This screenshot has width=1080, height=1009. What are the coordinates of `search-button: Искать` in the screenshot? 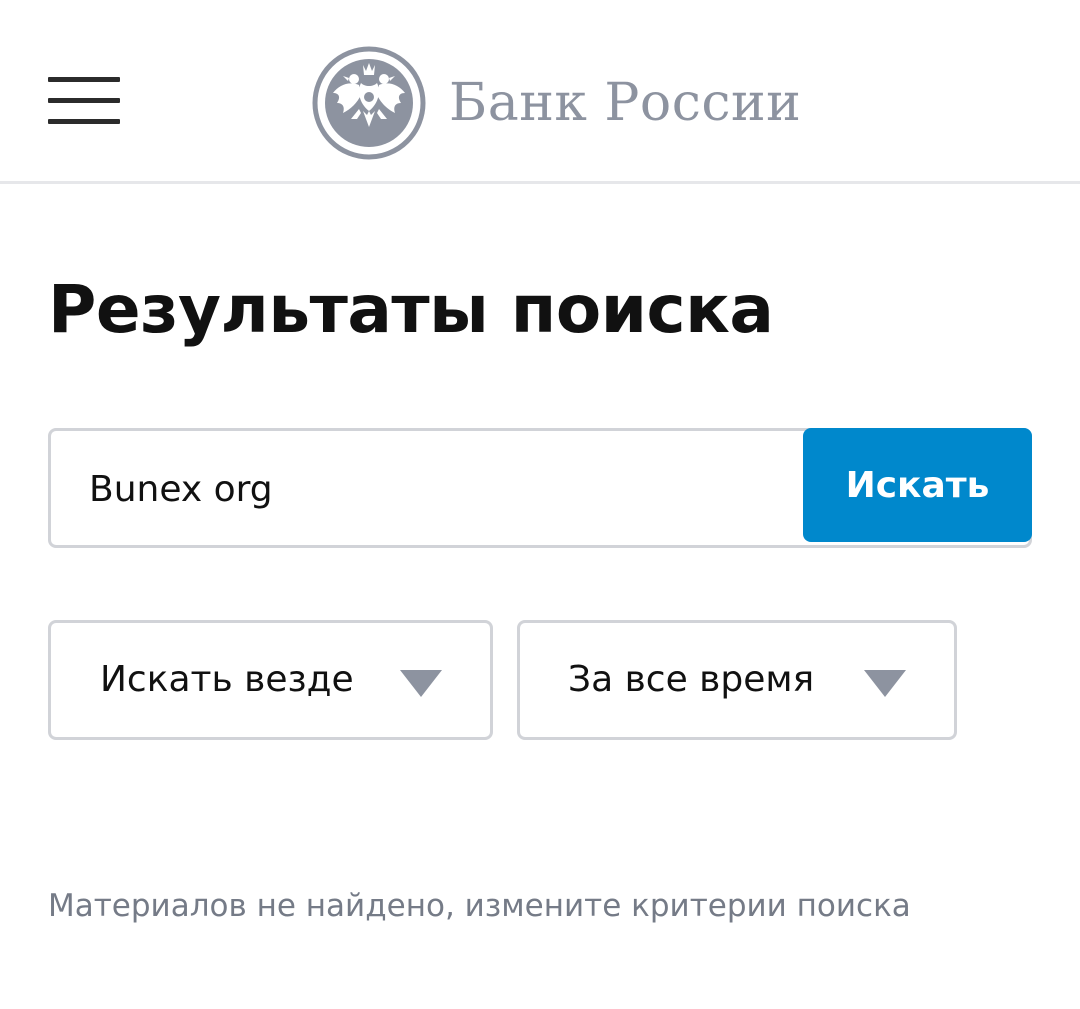 It's located at (917, 485).